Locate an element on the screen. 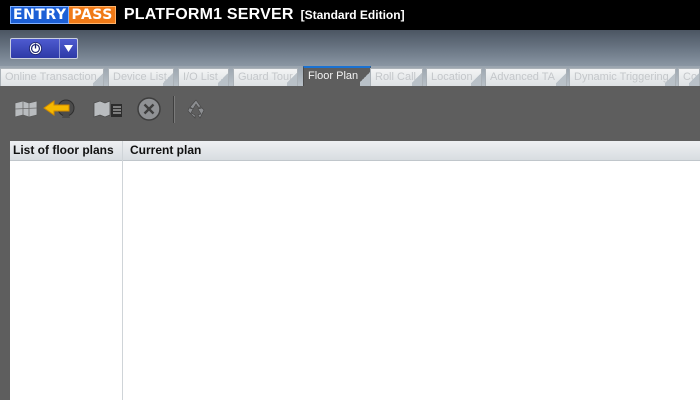  edition-label: [Standard Edition] is located at coordinates (352, 15).